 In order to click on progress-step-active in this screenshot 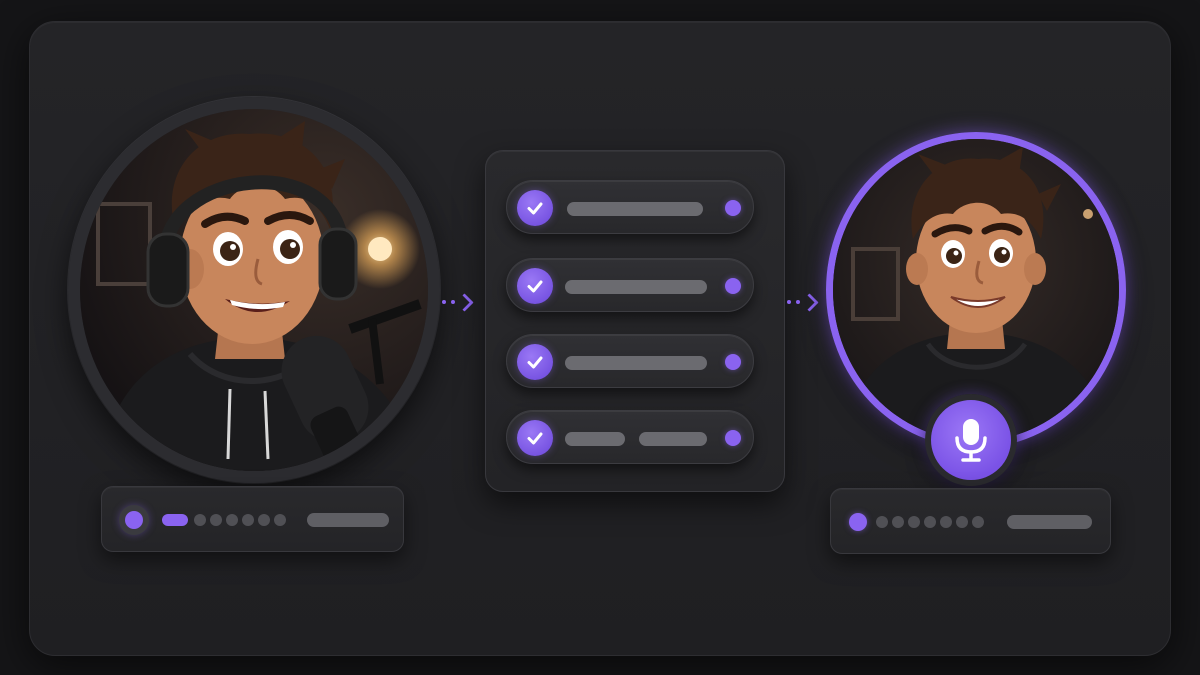, I will do `click(175, 520)`.